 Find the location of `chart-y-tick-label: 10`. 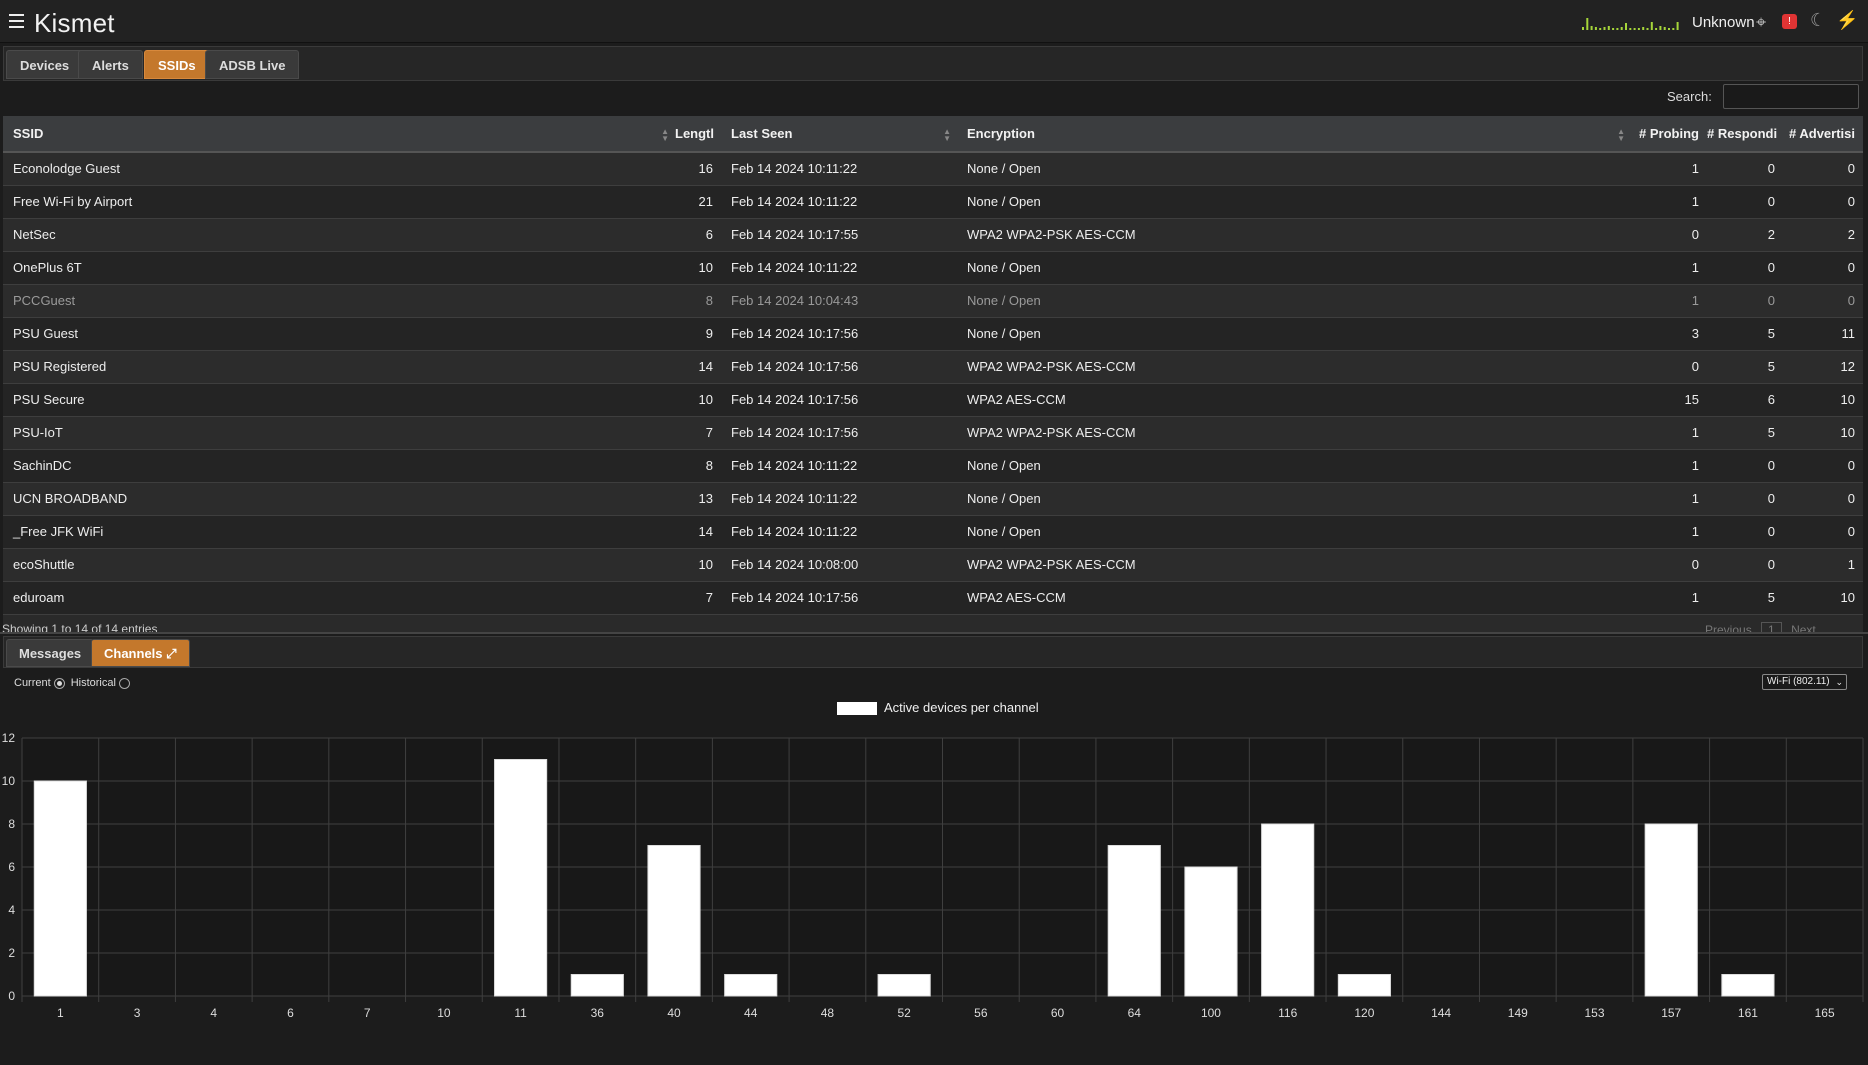

chart-y-tick-label: 10 is located at coordinates (9, 781).